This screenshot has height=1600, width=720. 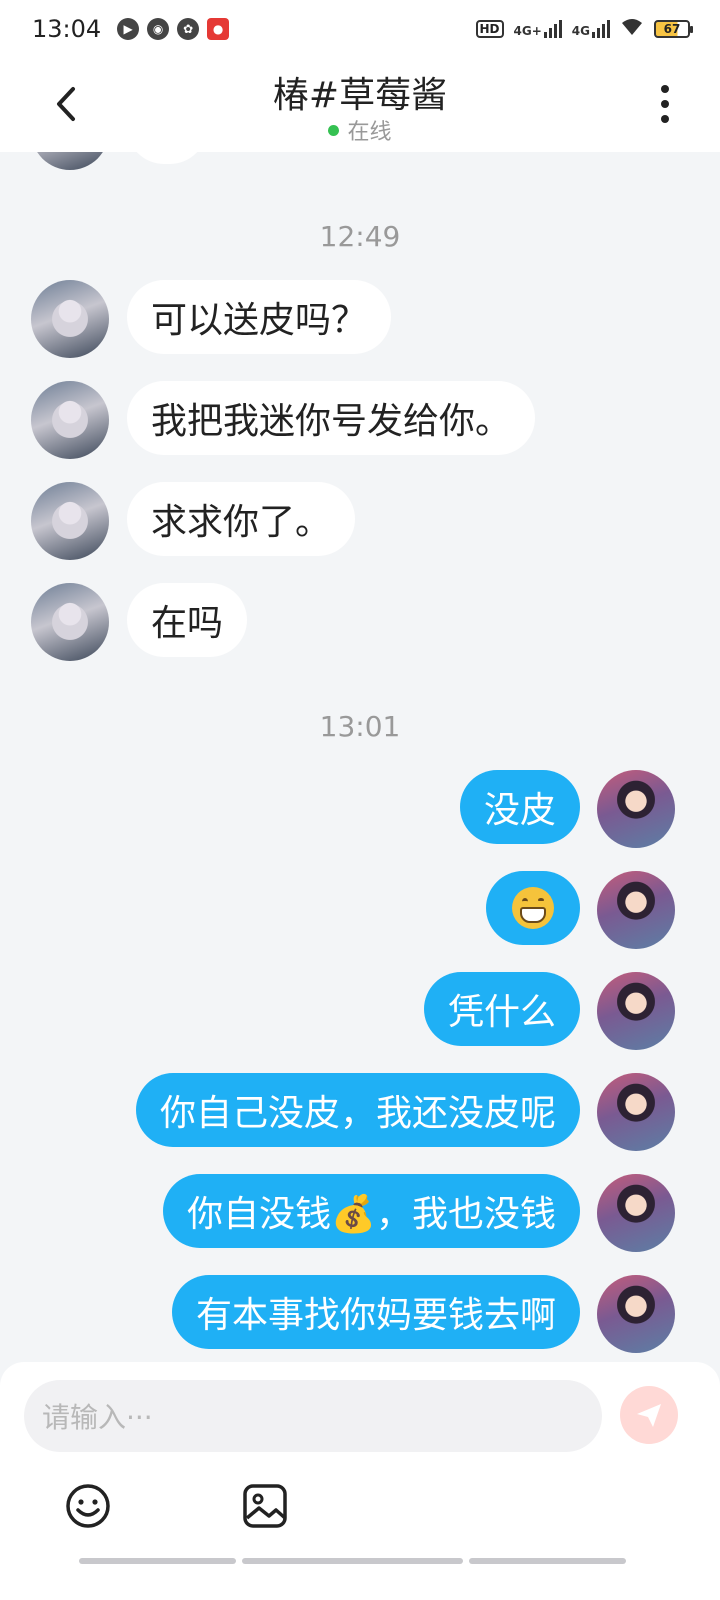 I want to click on battery-level: 67, so click(x=672, y=29).